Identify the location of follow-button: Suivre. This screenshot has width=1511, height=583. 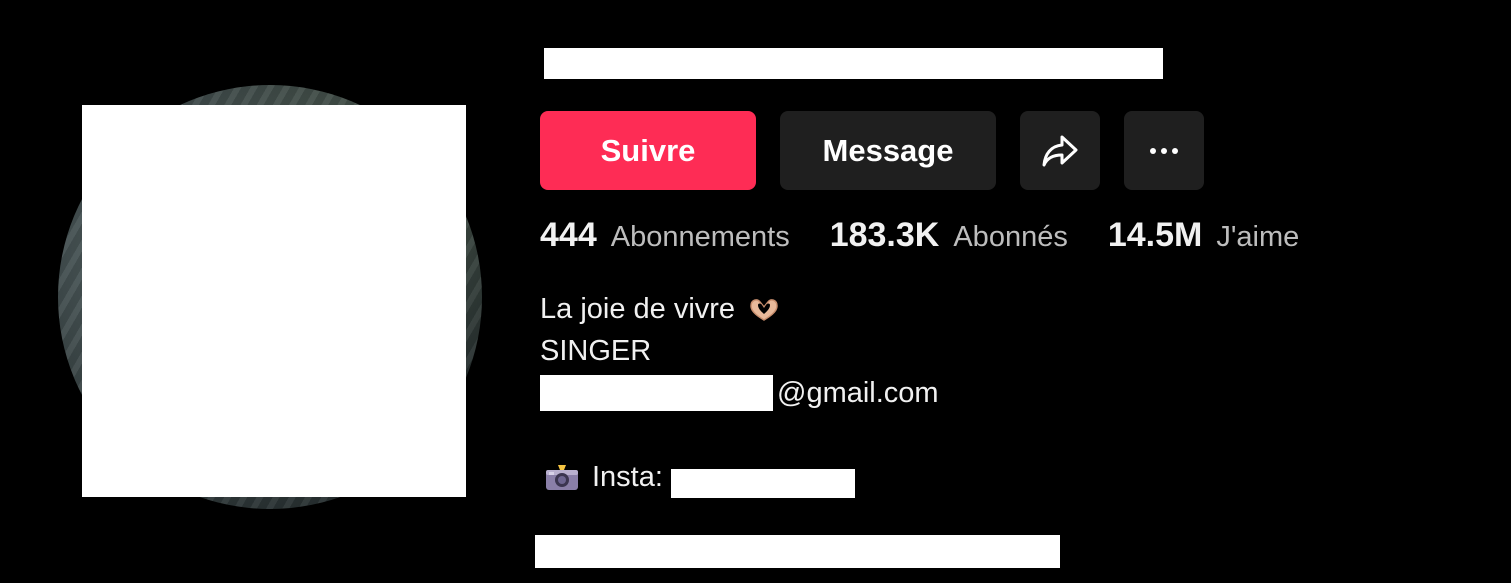
(648, 150).